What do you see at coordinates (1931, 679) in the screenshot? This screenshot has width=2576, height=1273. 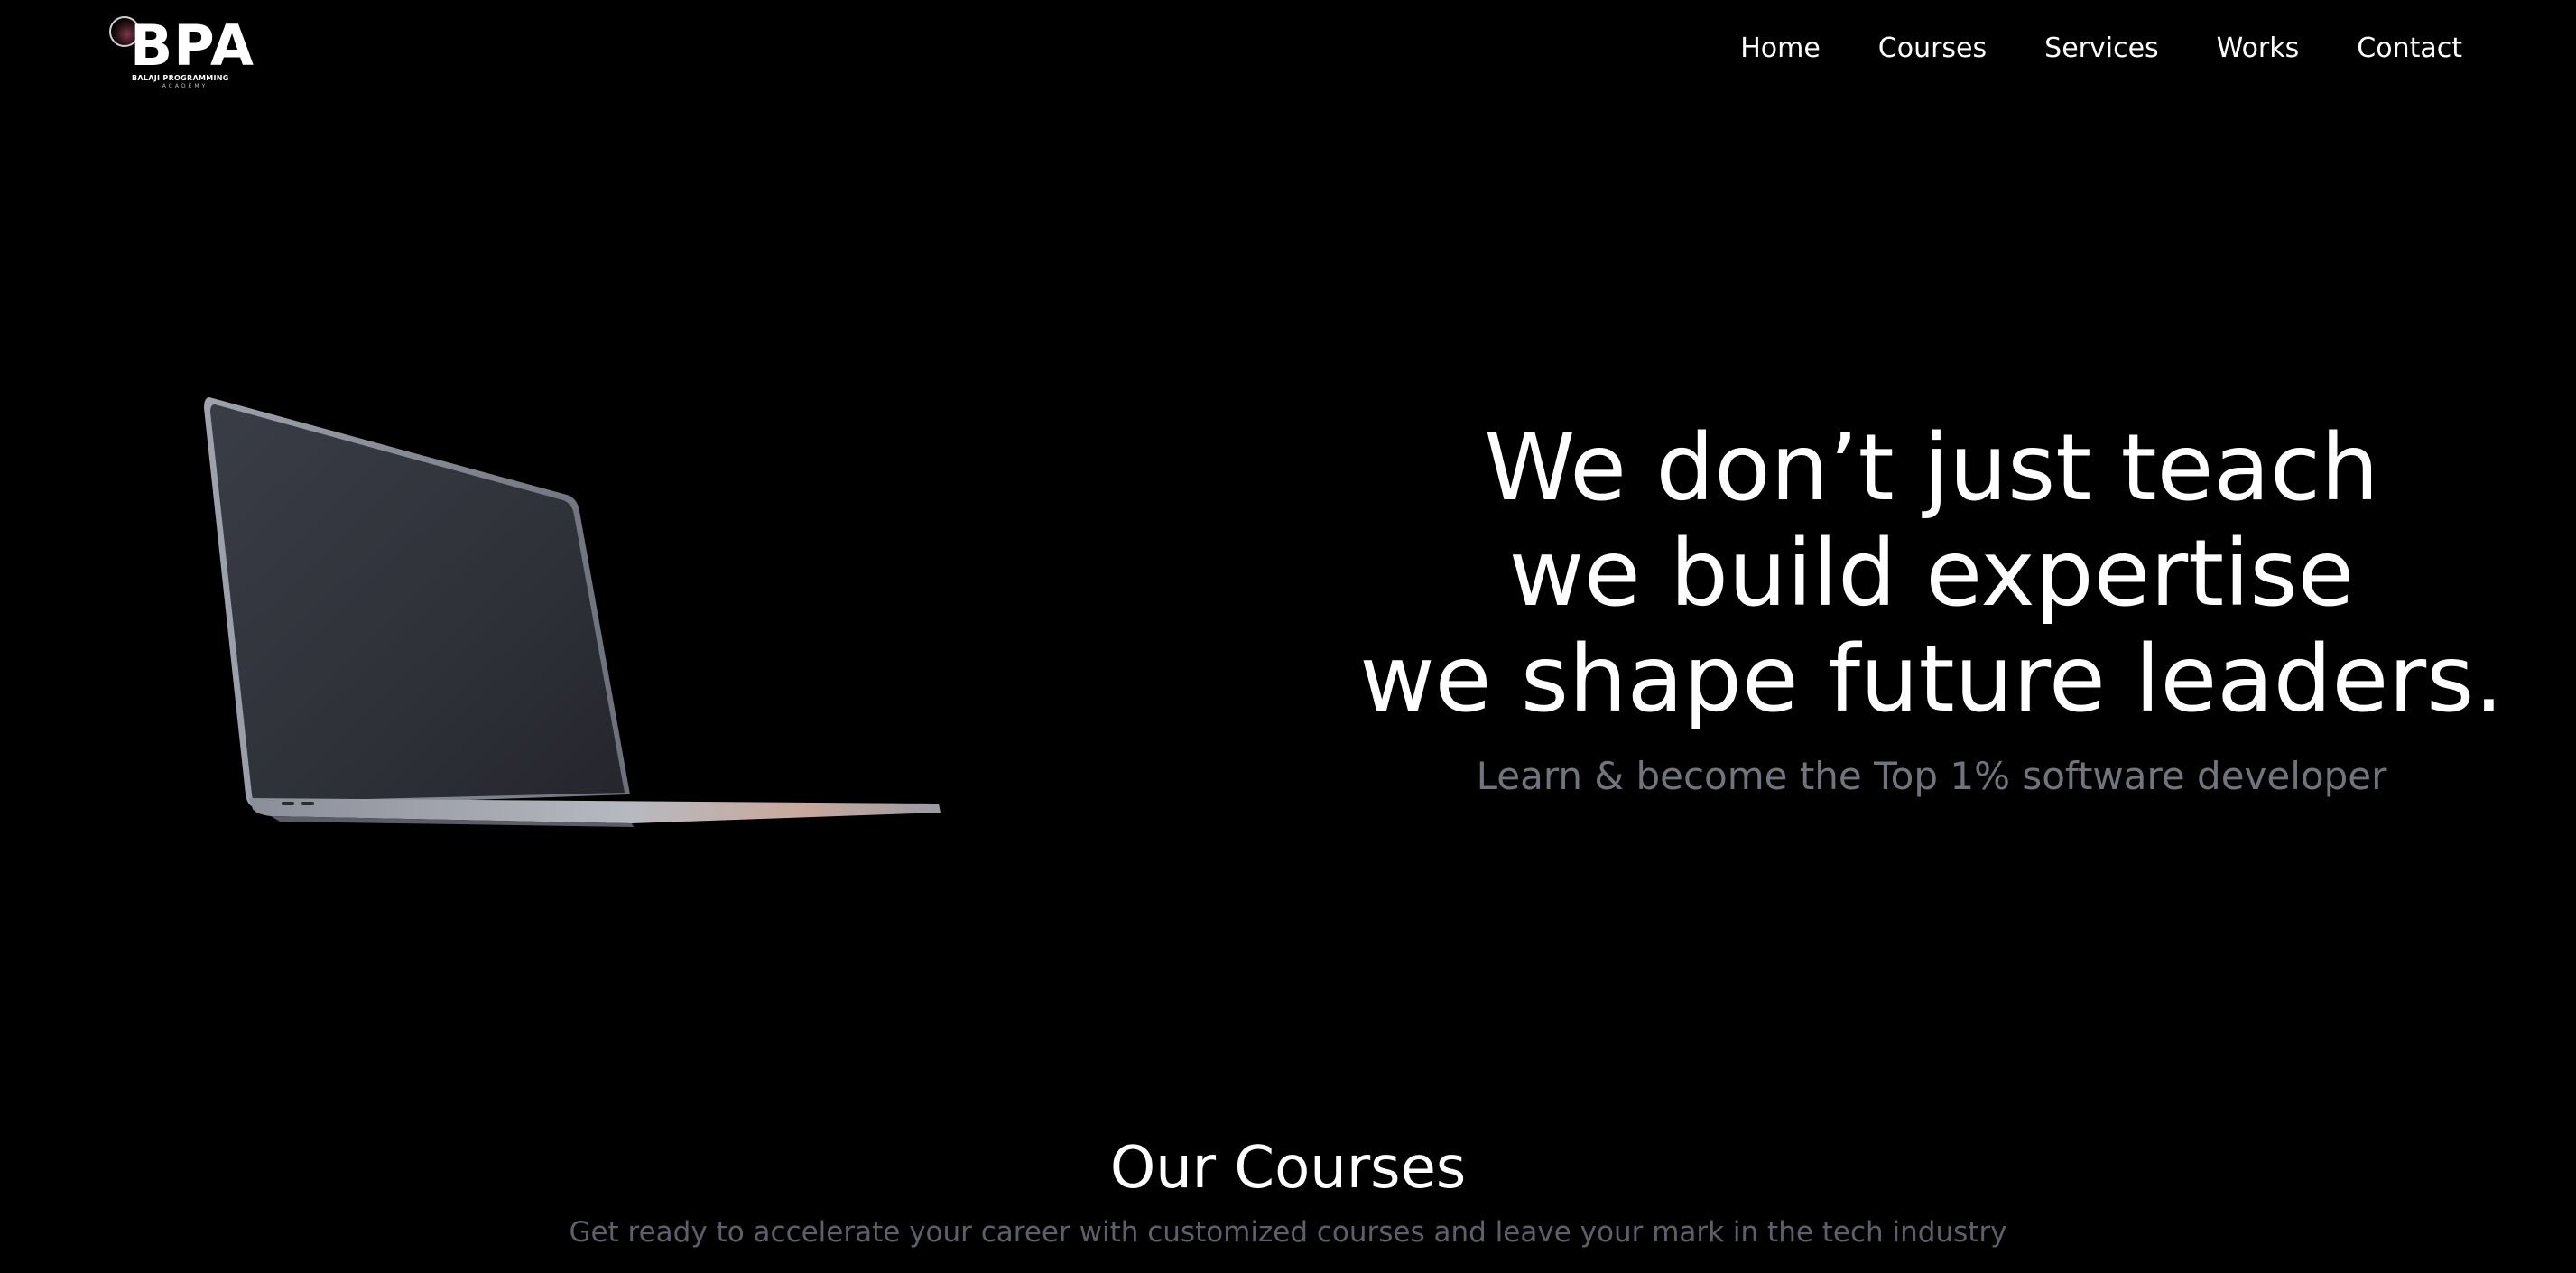 I see `hero-headline-line-3: we shape future leaders.` at bounding box center [1931, 679].